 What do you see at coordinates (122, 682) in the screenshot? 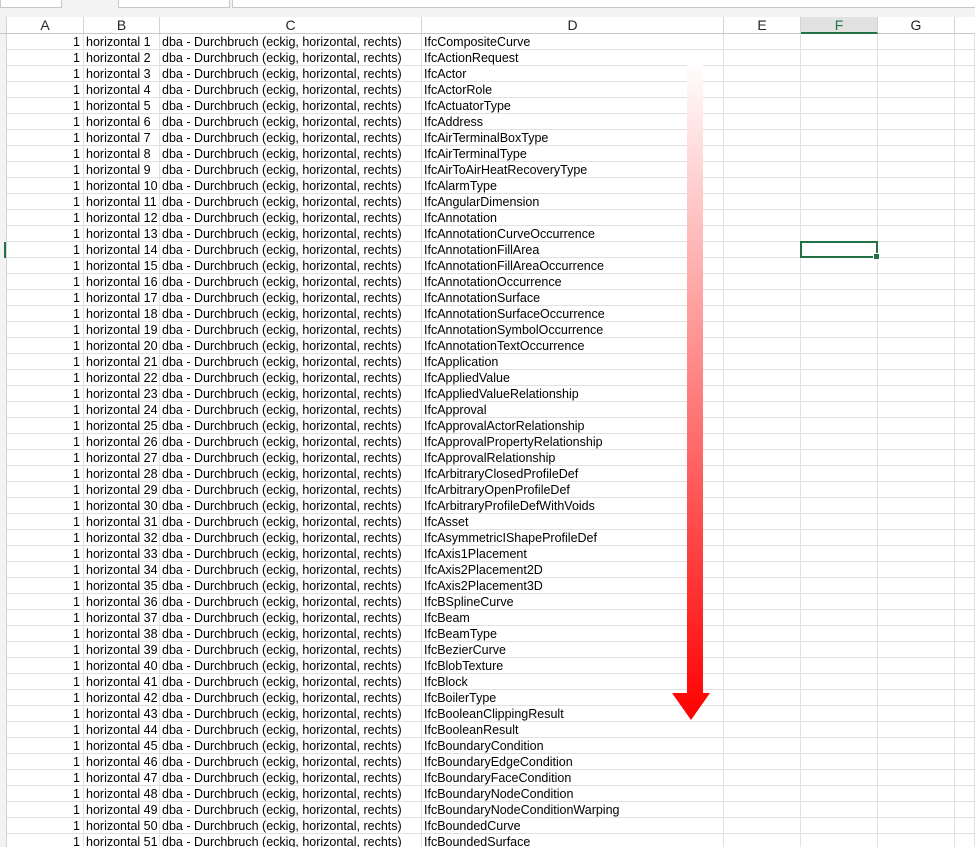
I see `cell-b: horizontal 41` at bounding box center [122, 682].